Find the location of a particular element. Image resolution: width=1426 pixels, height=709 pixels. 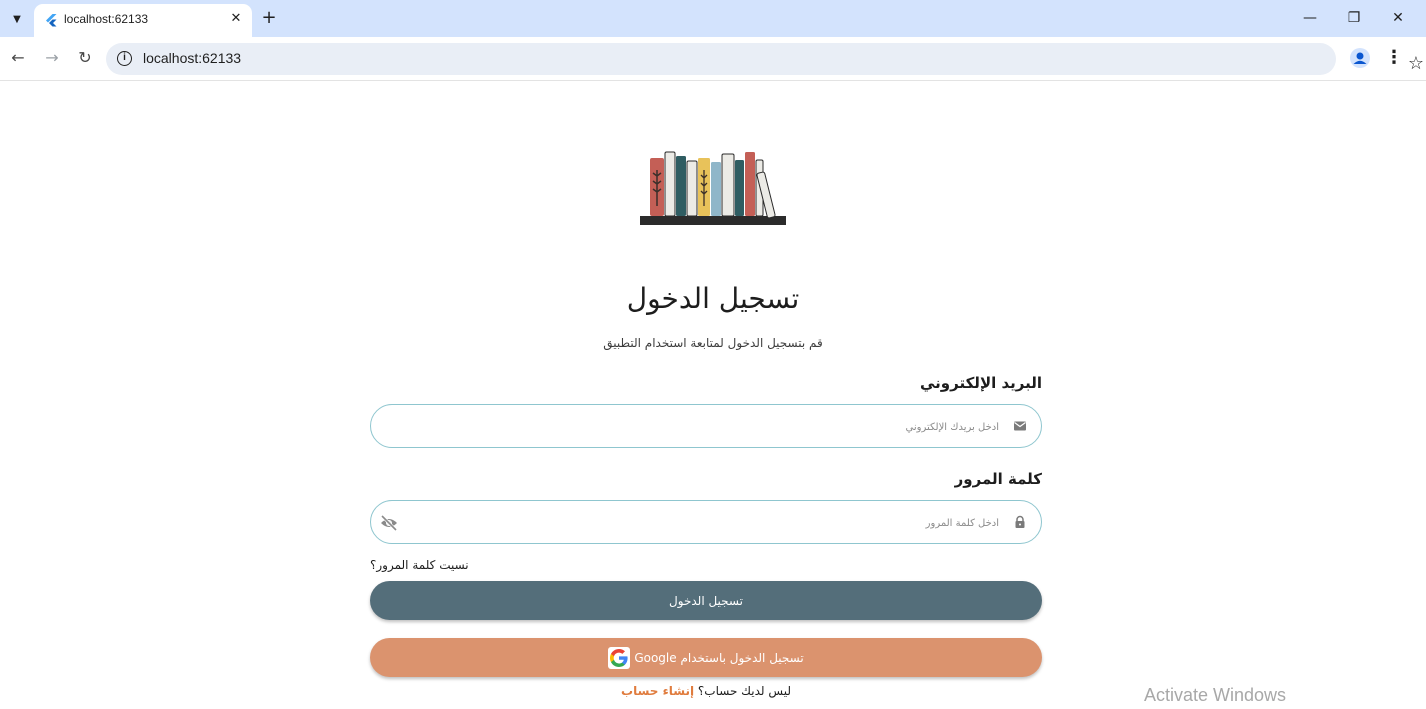

email-field is located at coordinates (706, 426).